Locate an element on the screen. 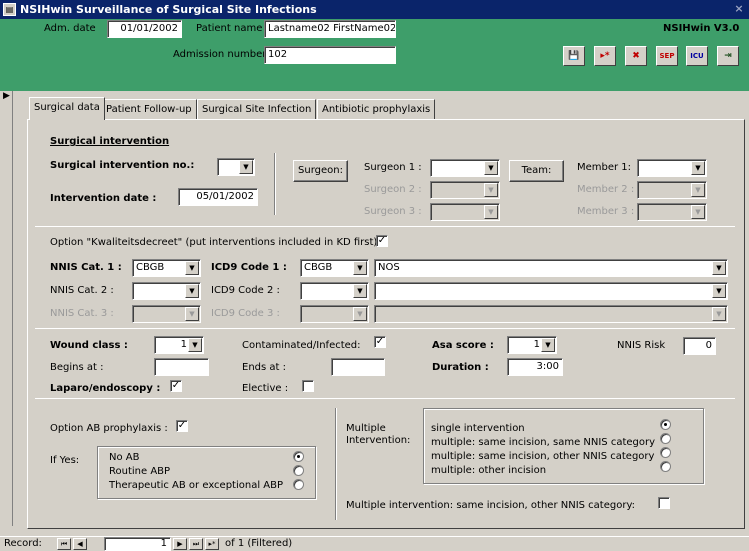 The height and width of the screenshot is (551, 749). contaminated-label: Contaminated/Infected: is located at coordinates (301, 345).